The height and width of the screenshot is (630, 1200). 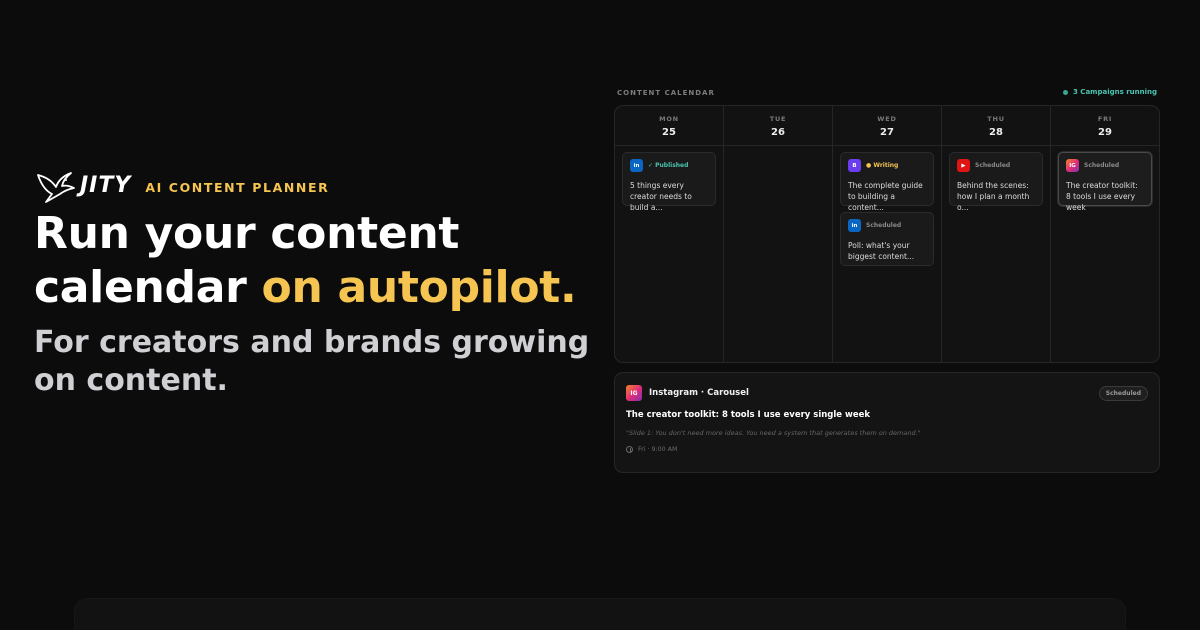 I want to click on status-dot-icon, so click(x=1065, y=92).